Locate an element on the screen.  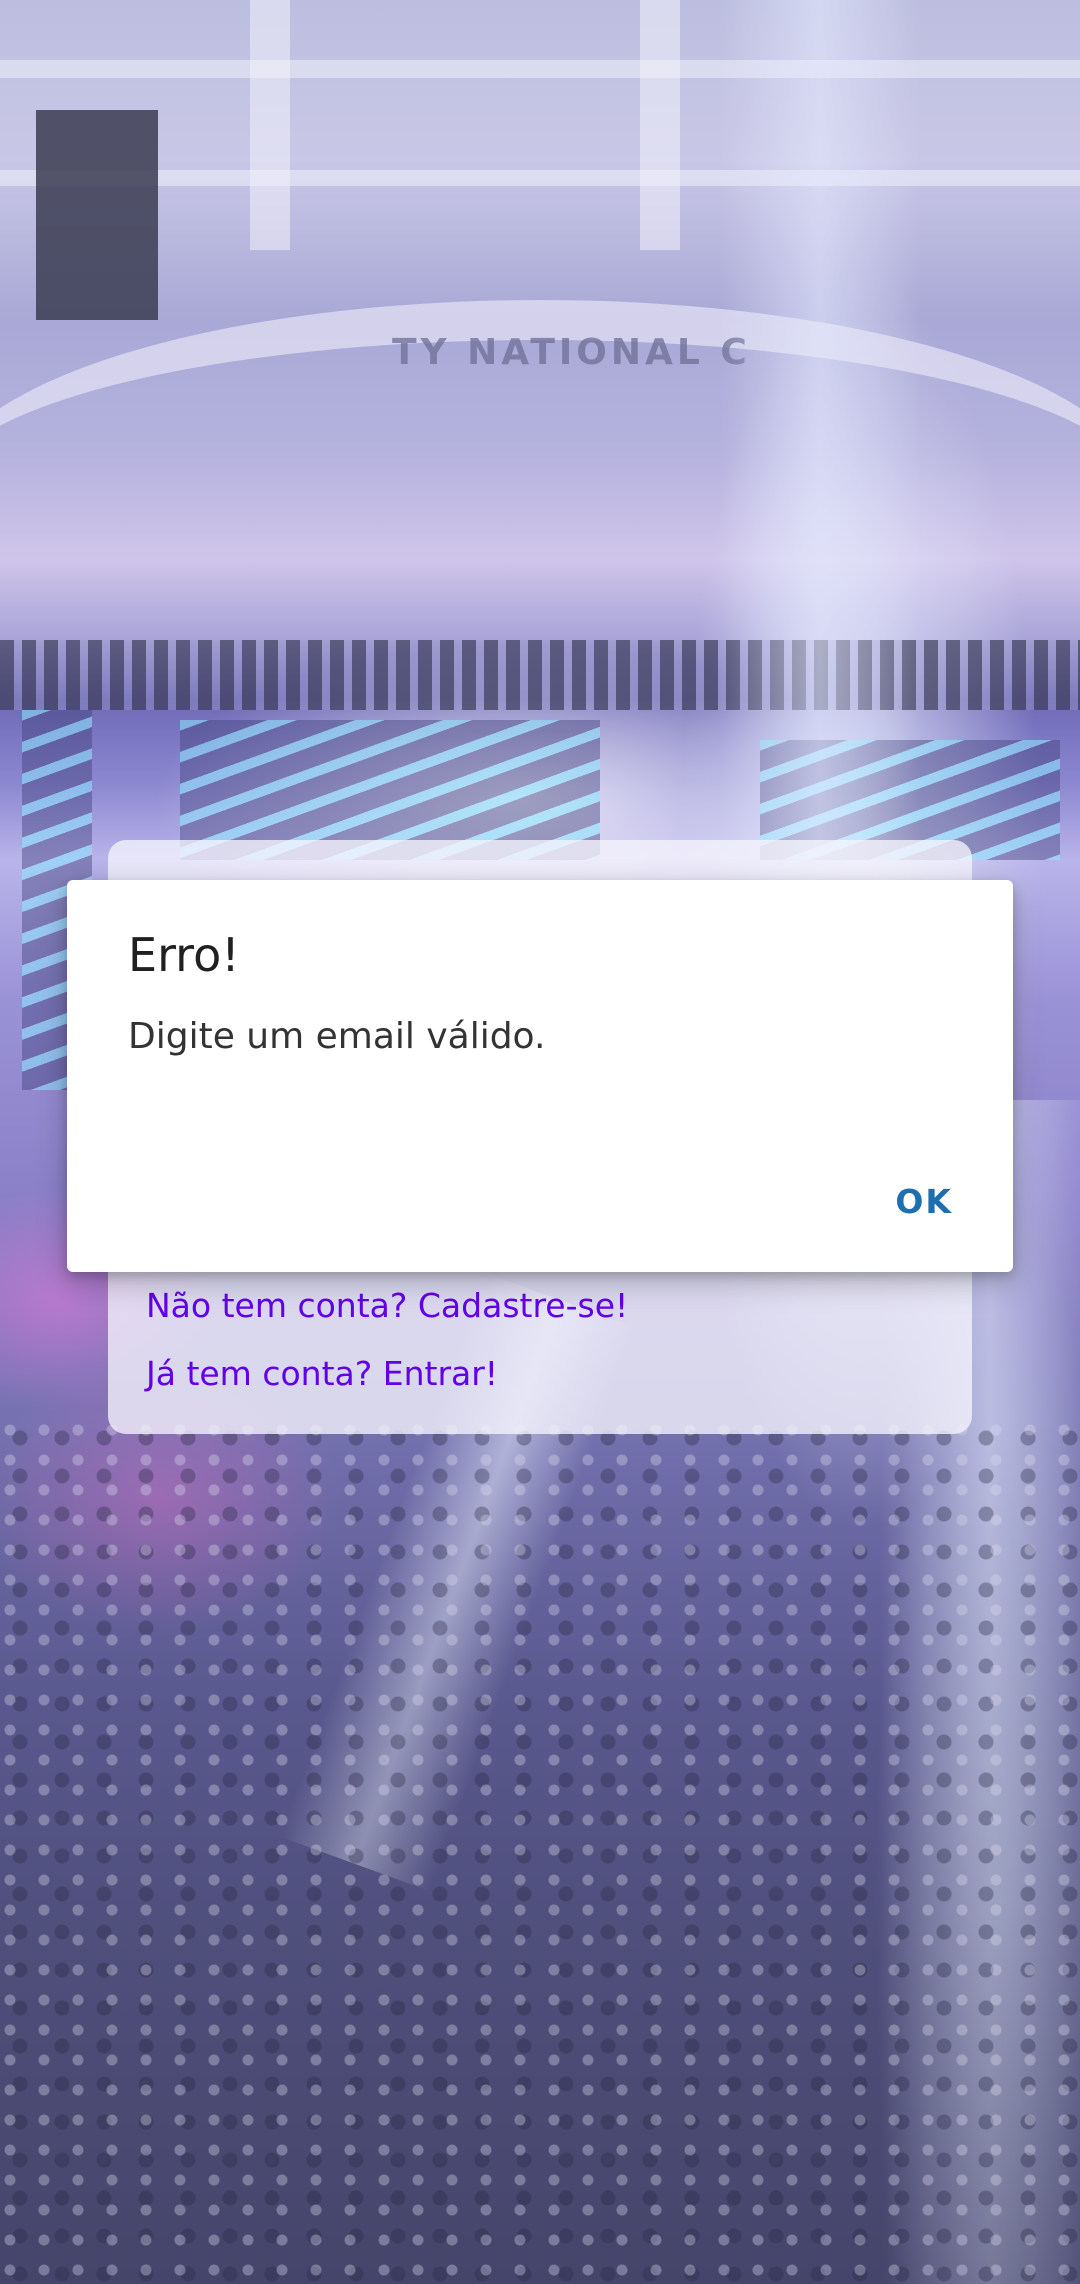
dialog-message: Digite um email válido. is located at coordinates (337, 1036).